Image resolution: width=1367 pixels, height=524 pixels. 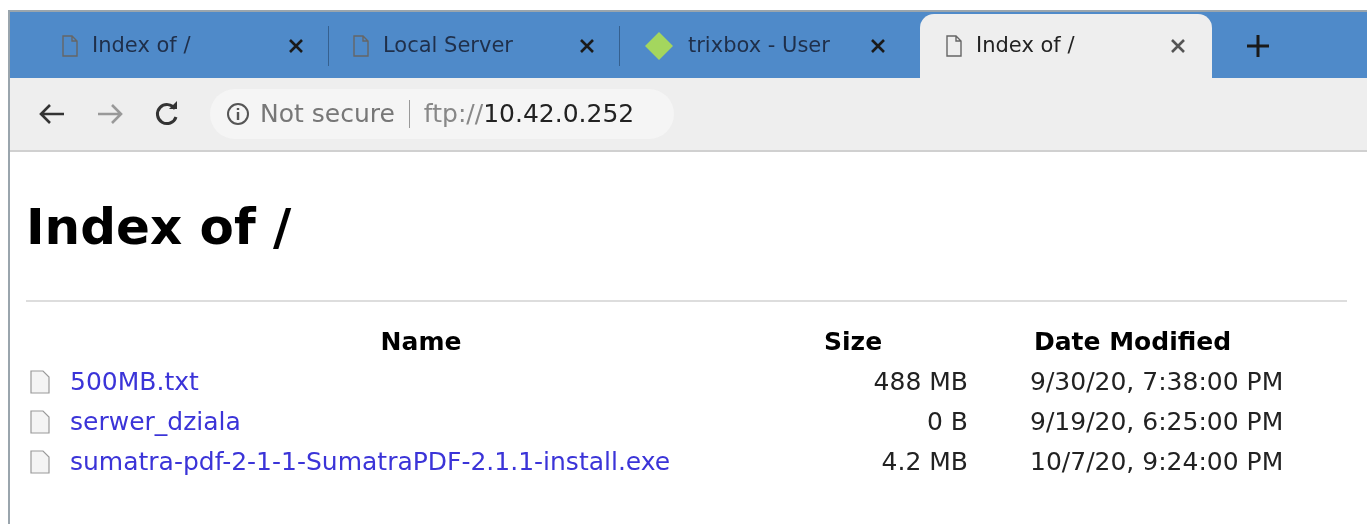 What do you see at coordinates (327, 114) in the screenshot?
I see `security-label: Not secure` at bounding box center [327, 114].